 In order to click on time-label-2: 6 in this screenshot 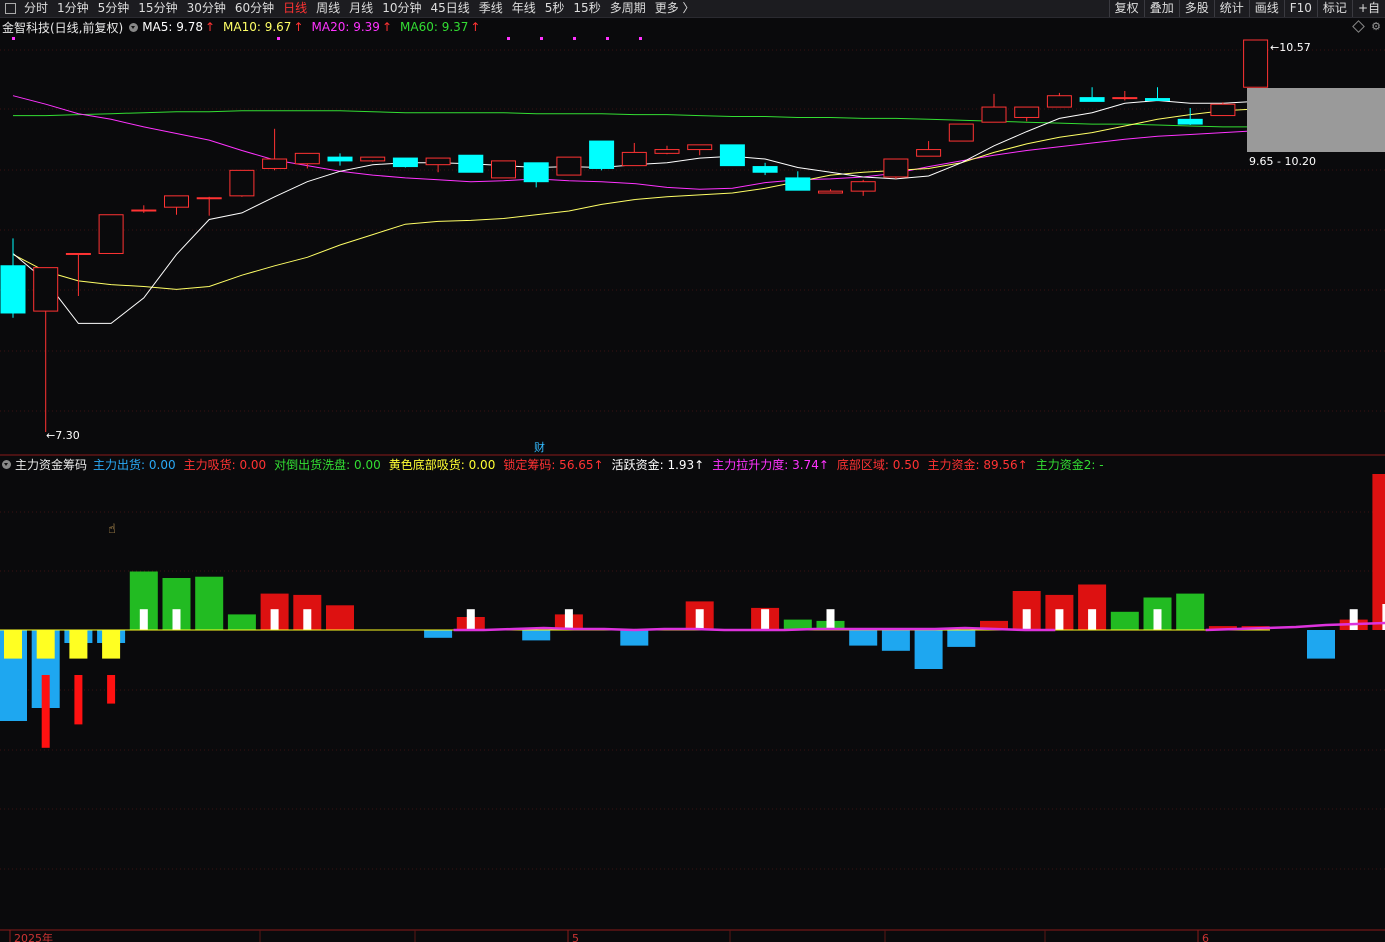, I will do `click(1205, 937)`.